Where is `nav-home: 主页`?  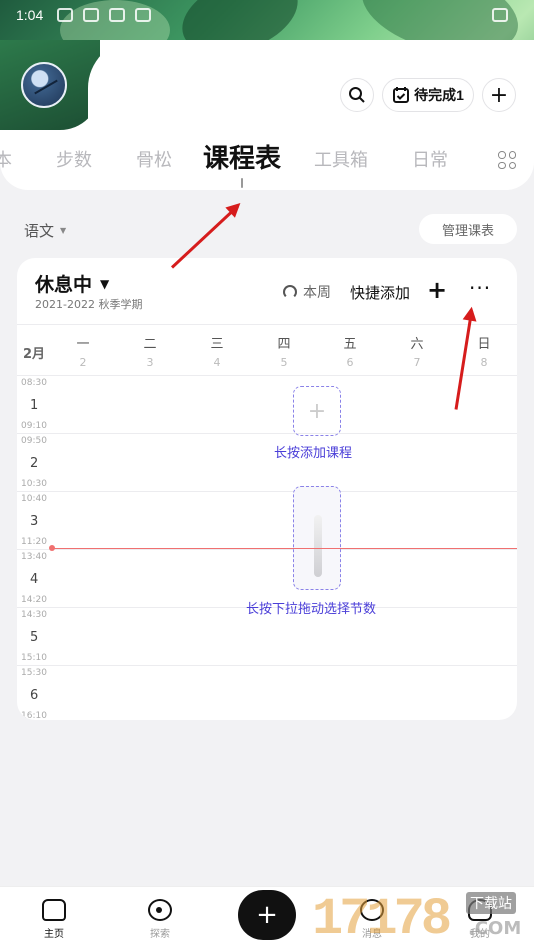 nav-home: 主页 is located at coordinates (54, 919).